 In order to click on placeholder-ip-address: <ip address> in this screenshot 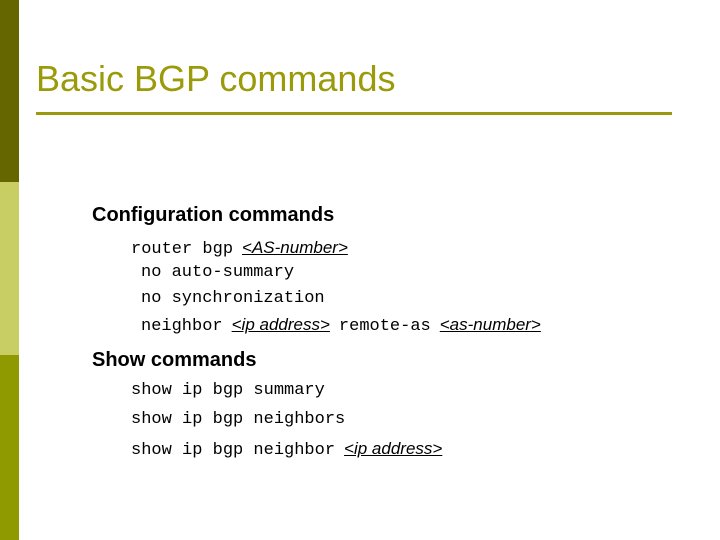, I will do `click(280, 324)`.